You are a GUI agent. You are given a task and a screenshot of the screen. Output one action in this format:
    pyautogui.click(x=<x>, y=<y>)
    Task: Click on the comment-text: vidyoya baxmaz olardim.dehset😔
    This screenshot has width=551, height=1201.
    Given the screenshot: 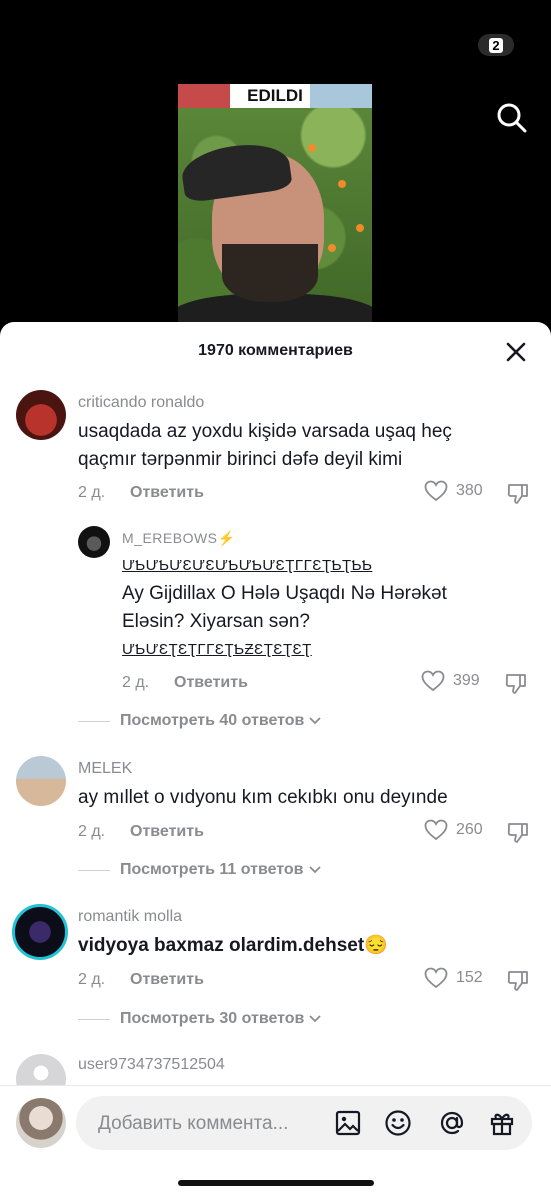 What is the action you would take?
    pyautogui.click(x=233, y=945)
    